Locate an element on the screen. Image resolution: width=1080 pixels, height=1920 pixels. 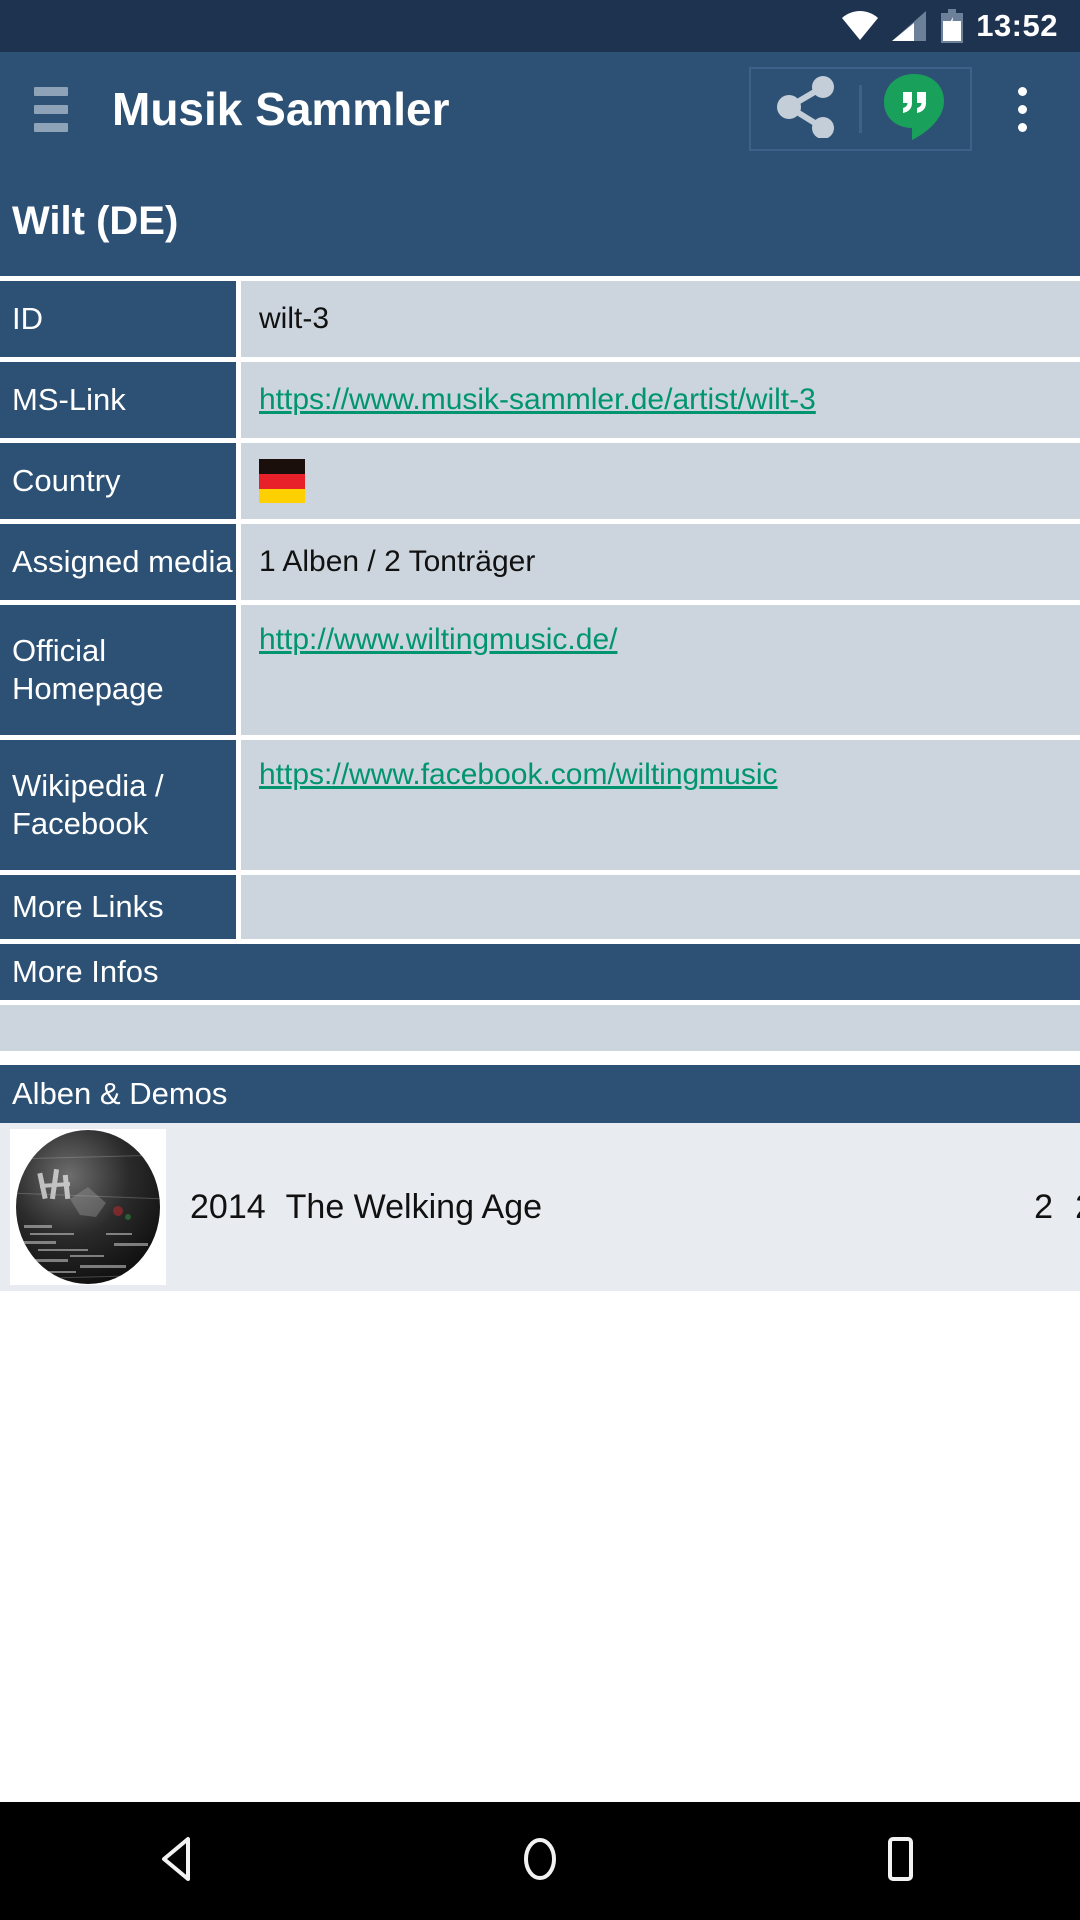
hangouts-icon is located at coordinates (914, 109).